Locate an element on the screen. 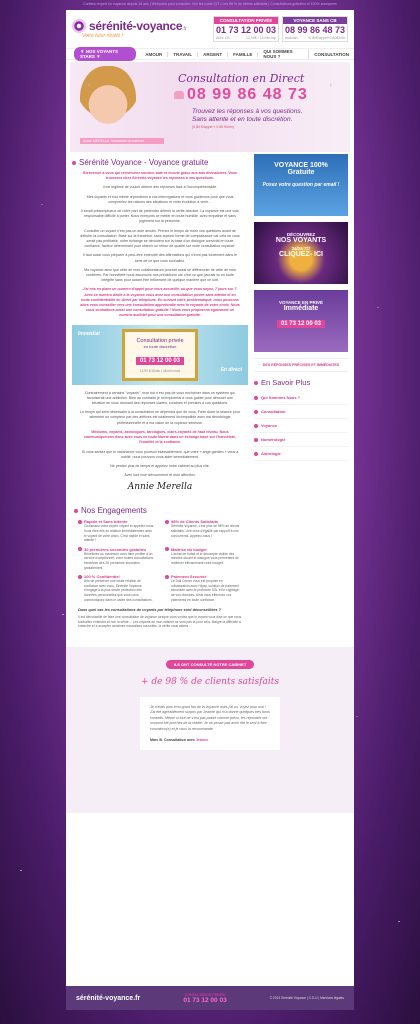 The image size is (420, 1024). link-label: Numérologie is located at coordinates (273, 439).